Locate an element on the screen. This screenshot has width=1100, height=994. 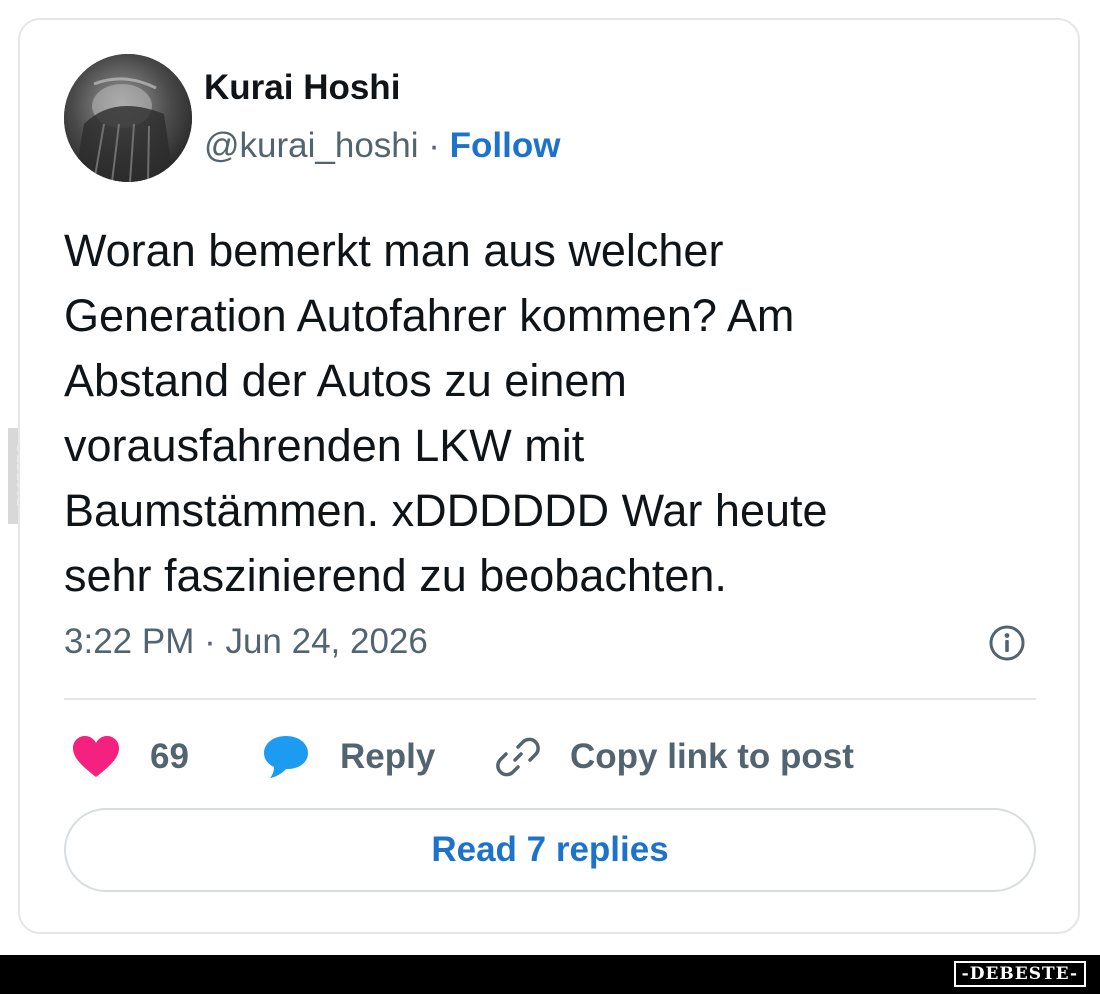
post-text-line: sehr faszinierend zu beobachten. is located at coordinates (395, 575).